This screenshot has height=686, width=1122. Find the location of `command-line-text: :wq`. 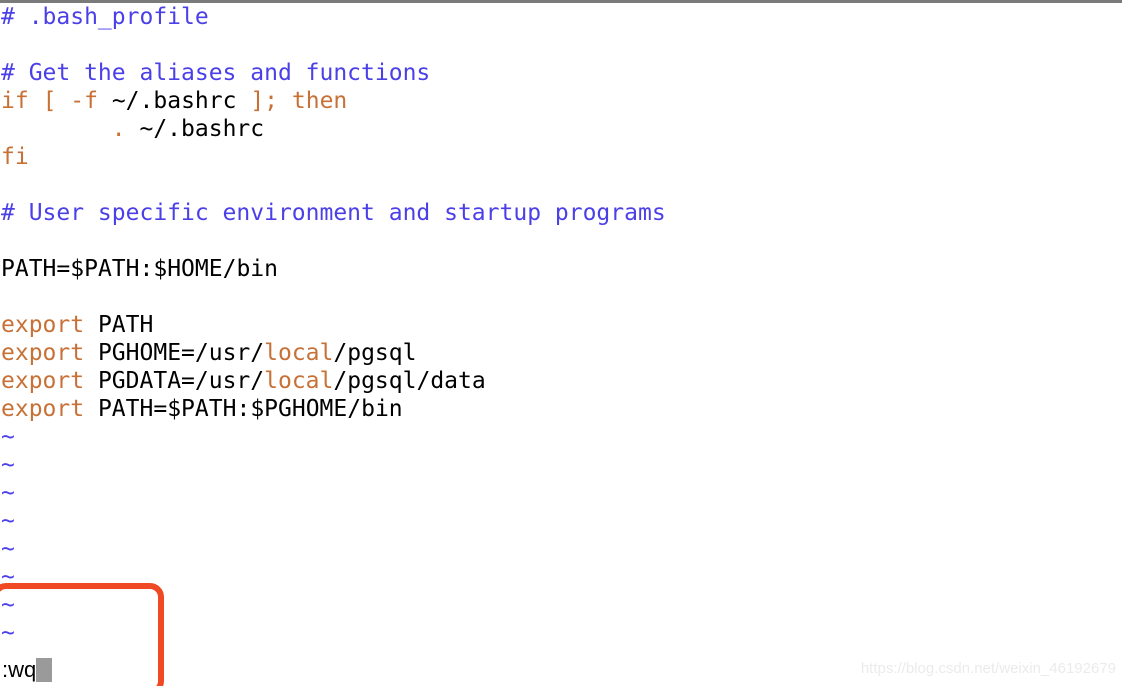

command-line-text: :wq is located at coordinates (19, 669).